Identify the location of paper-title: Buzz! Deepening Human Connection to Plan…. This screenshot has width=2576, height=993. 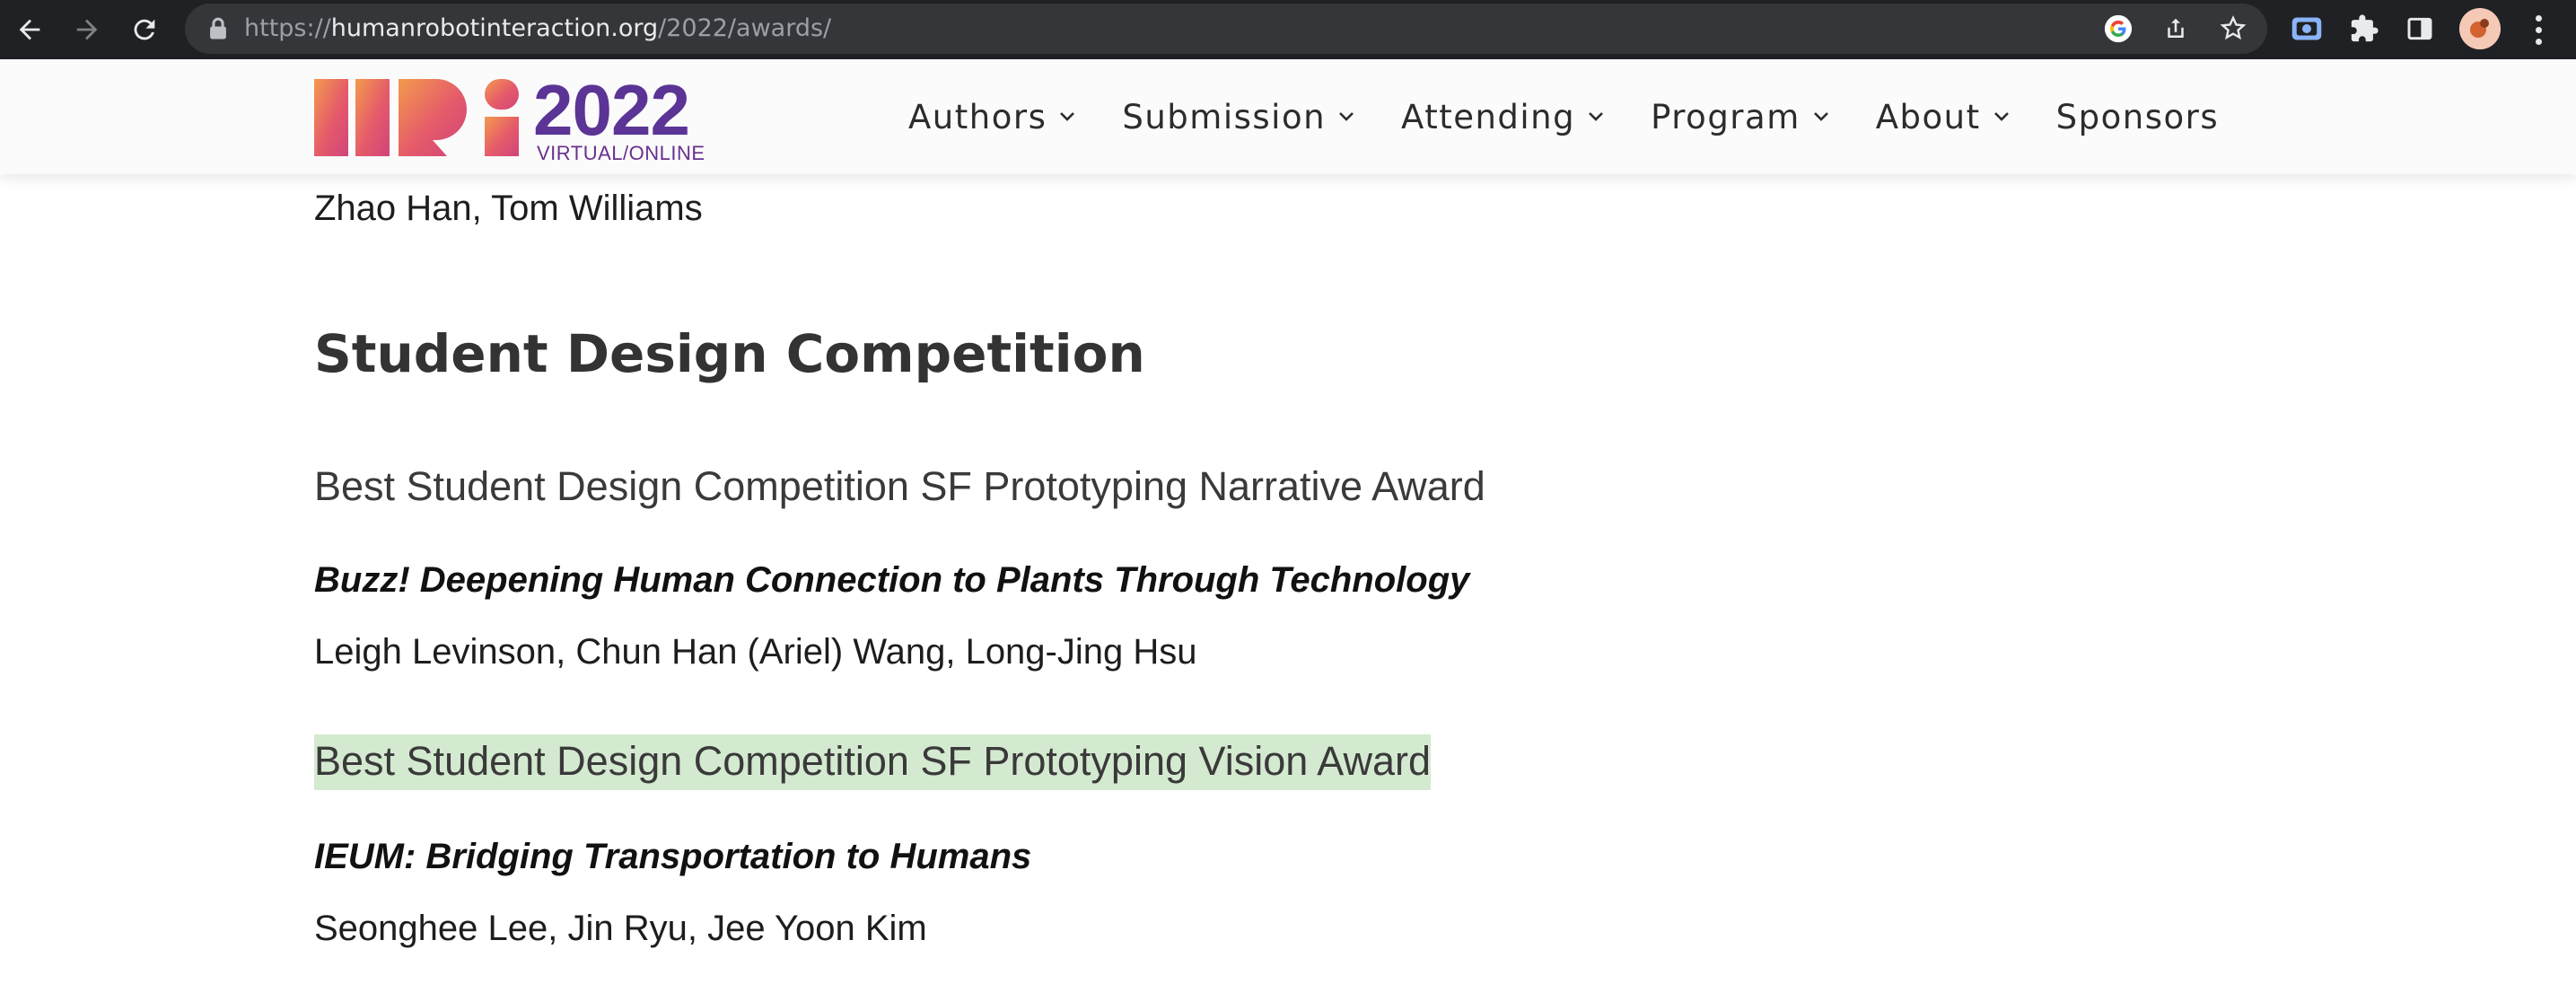
(892, 580).